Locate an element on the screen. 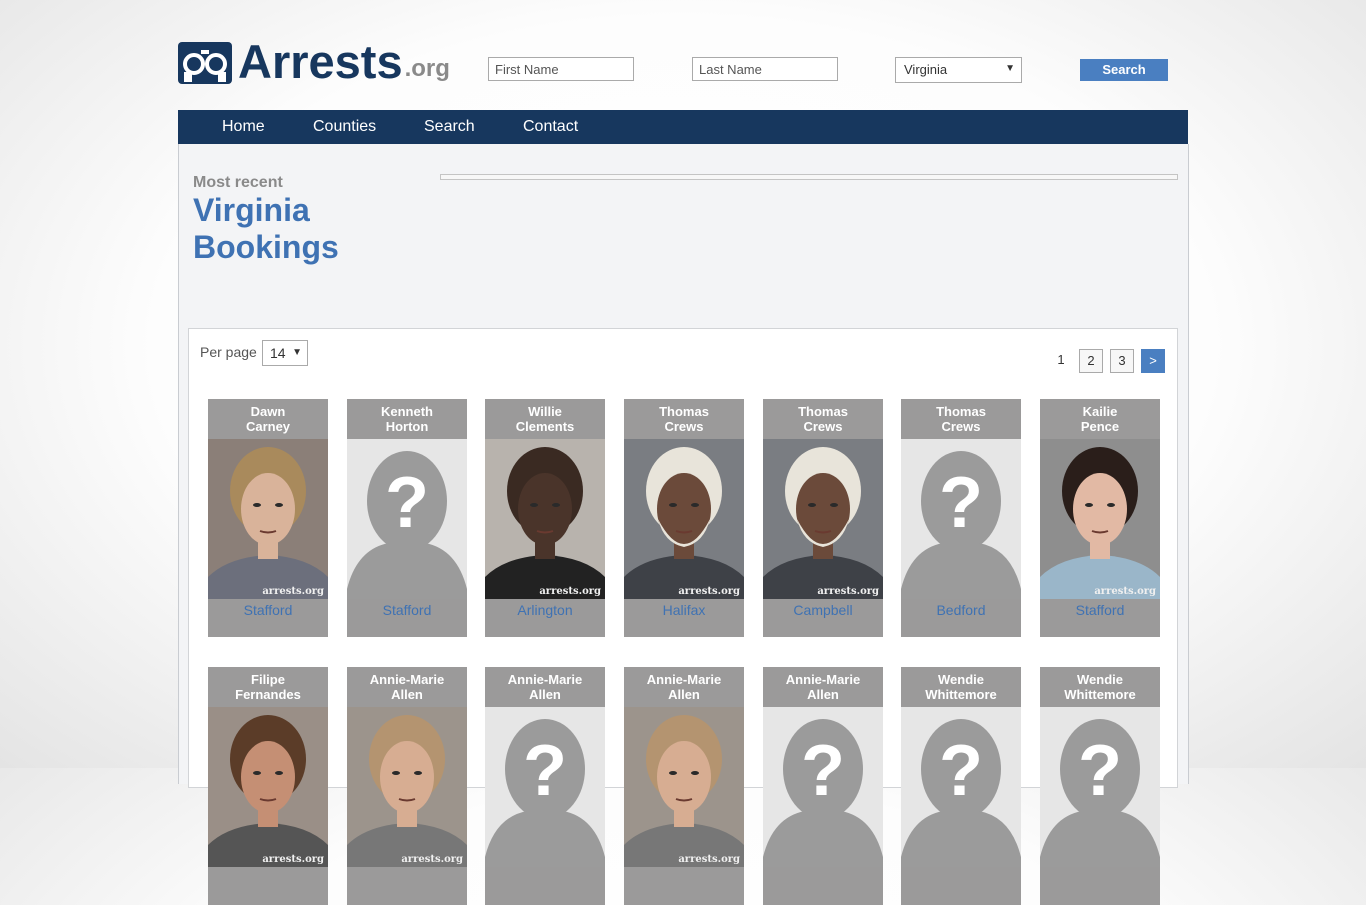  booking-name: Dawn Carney is located at coordinates (268, 419).